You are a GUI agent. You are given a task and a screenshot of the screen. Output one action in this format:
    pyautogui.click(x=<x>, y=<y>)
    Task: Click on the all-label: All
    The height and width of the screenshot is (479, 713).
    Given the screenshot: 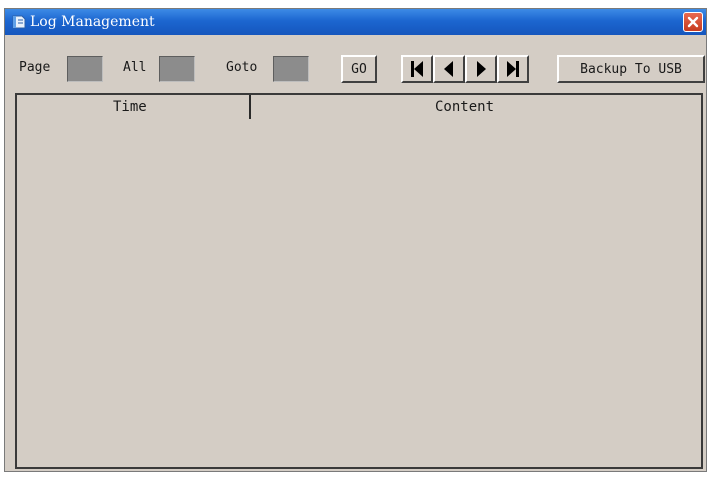 What is the action you would take?
    pyautogui.click(x=135, y=67)
    